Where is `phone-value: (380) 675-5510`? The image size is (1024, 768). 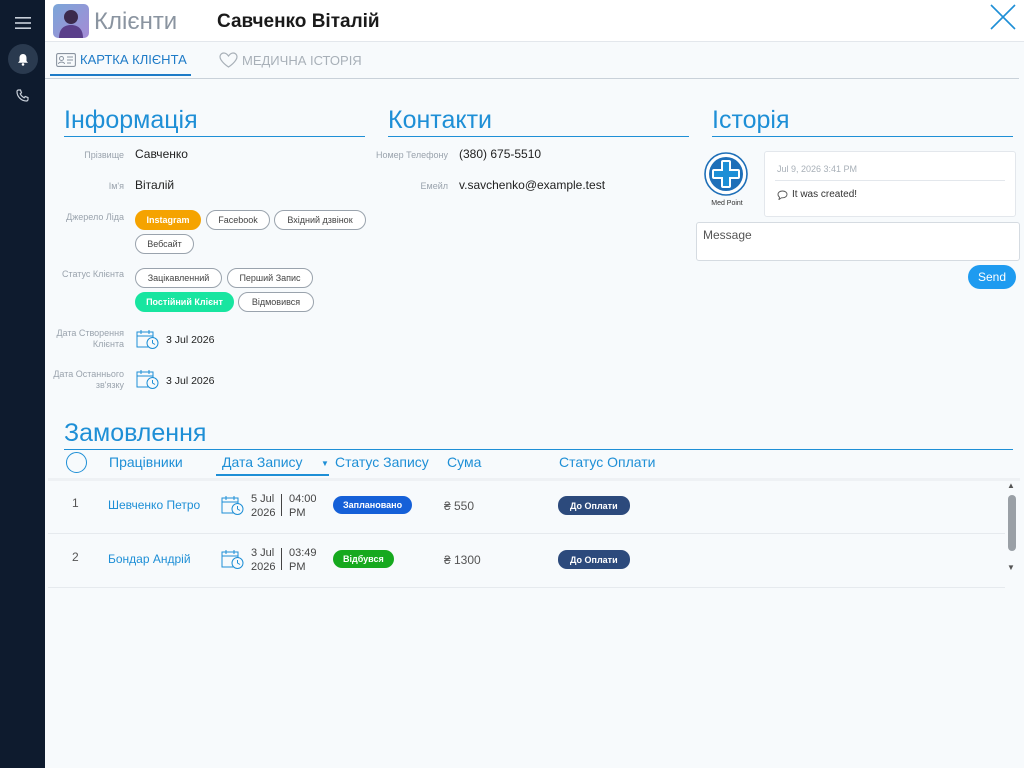 phone-value: (380) 675-5510 is located at coordinates (500, 154).